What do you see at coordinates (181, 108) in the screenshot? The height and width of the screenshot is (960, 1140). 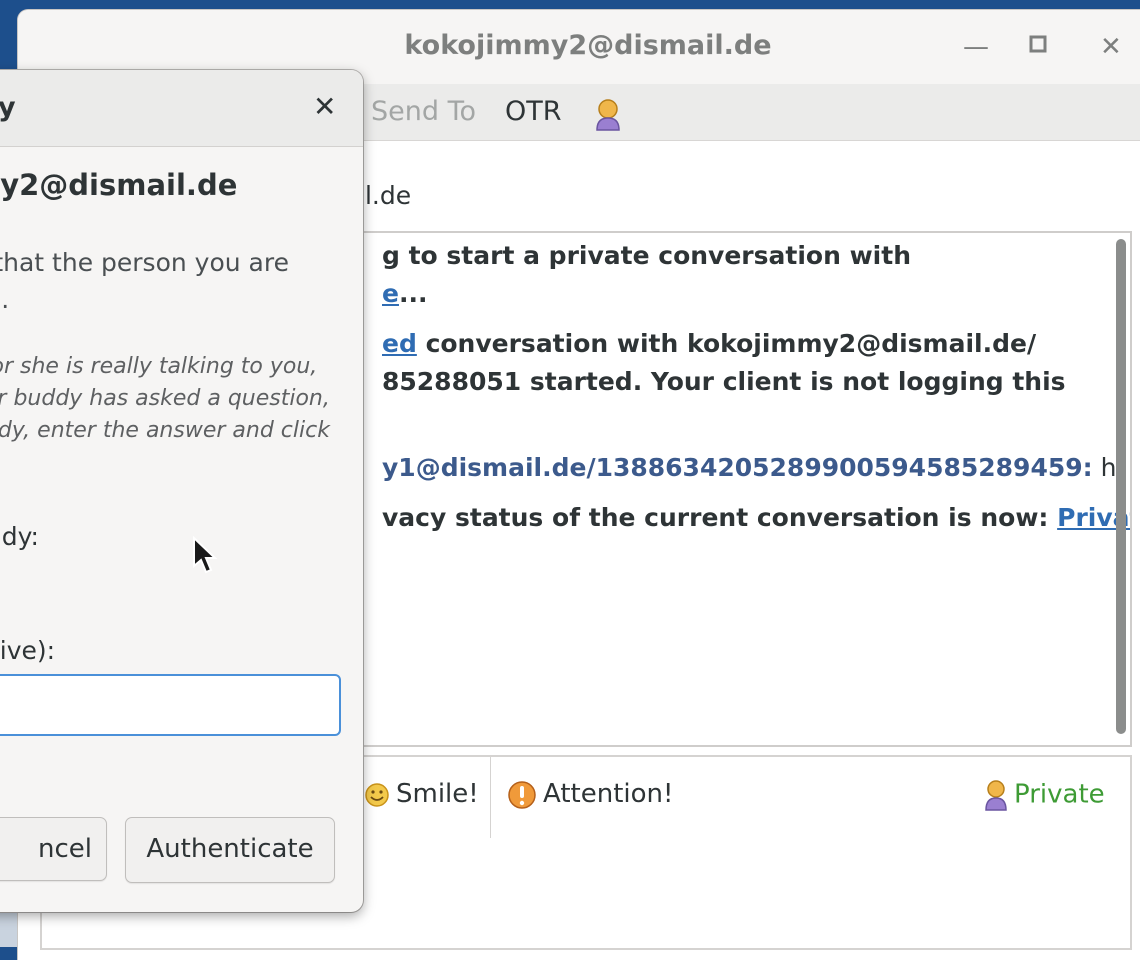 I see `dialog-header: y ✕` at bounding box center [181, 108].